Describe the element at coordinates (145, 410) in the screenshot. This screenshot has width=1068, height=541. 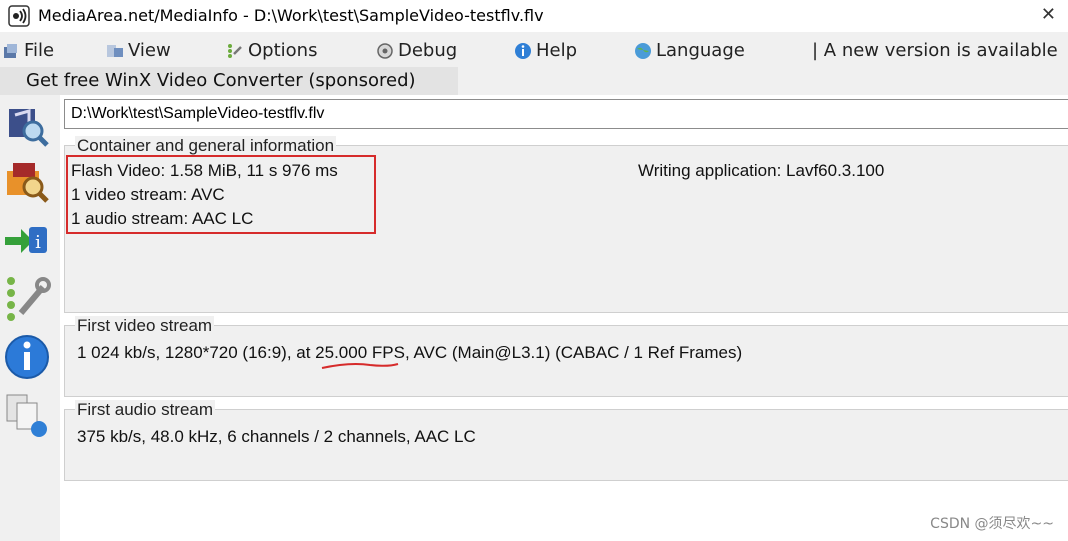
I see `audio-stream-legend: First audio stream` at that location.